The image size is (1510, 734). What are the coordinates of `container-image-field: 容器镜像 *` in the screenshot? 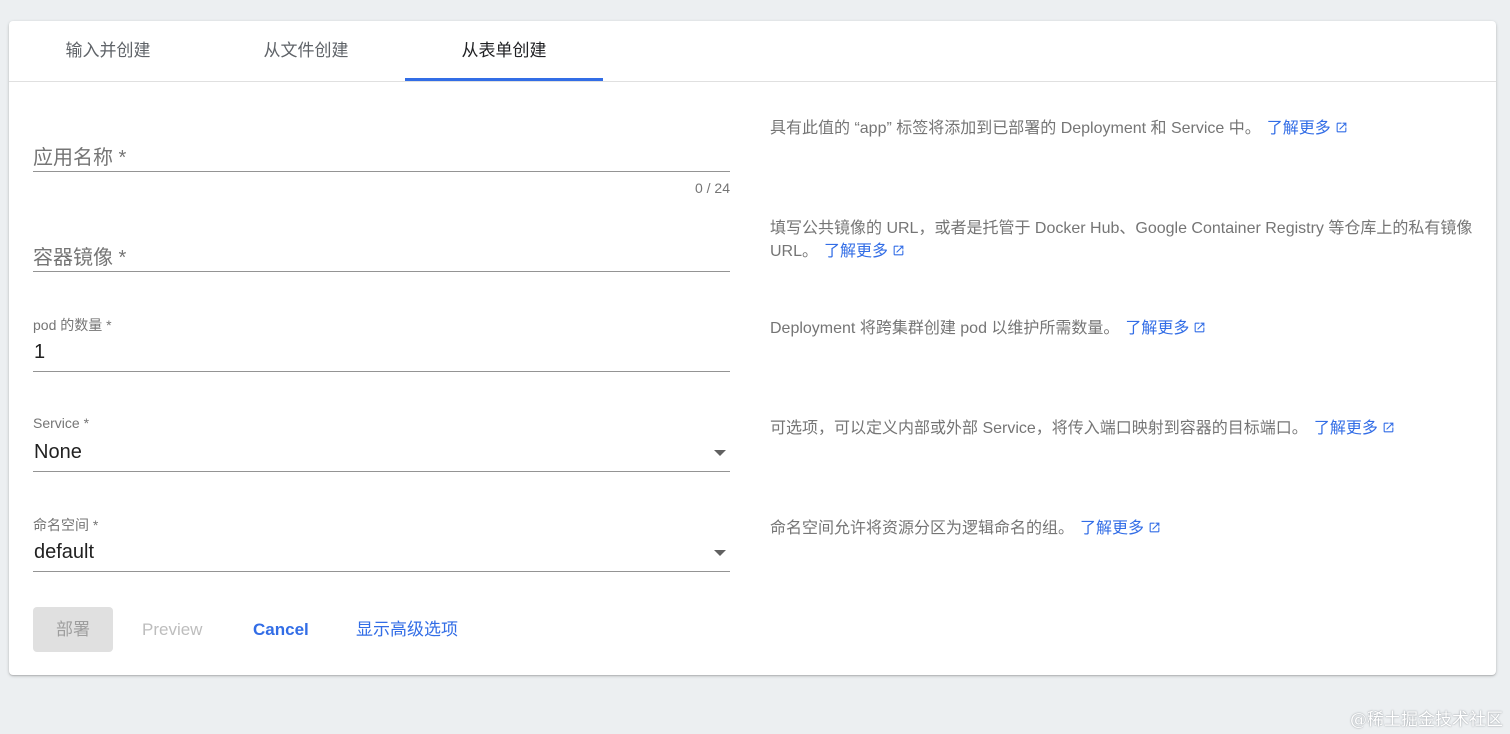 It's located at (381, 253).